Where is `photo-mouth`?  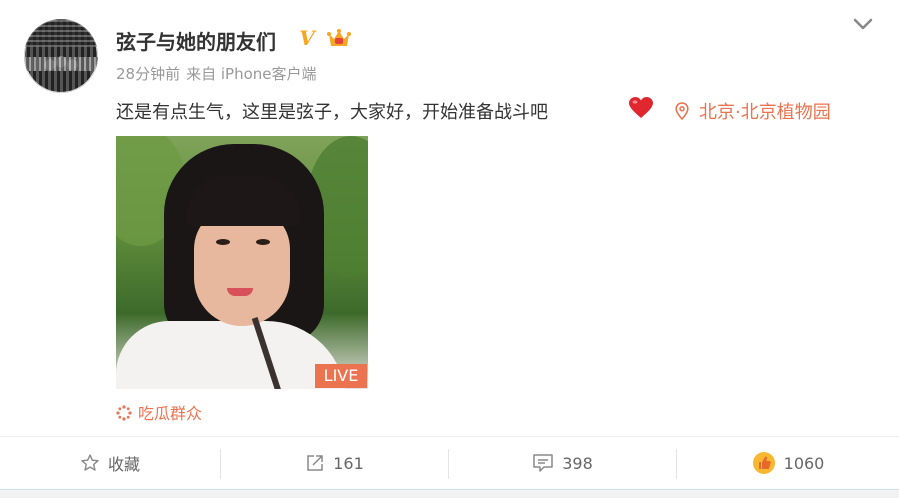 photo-mouth is located at coordinates (240, 292).